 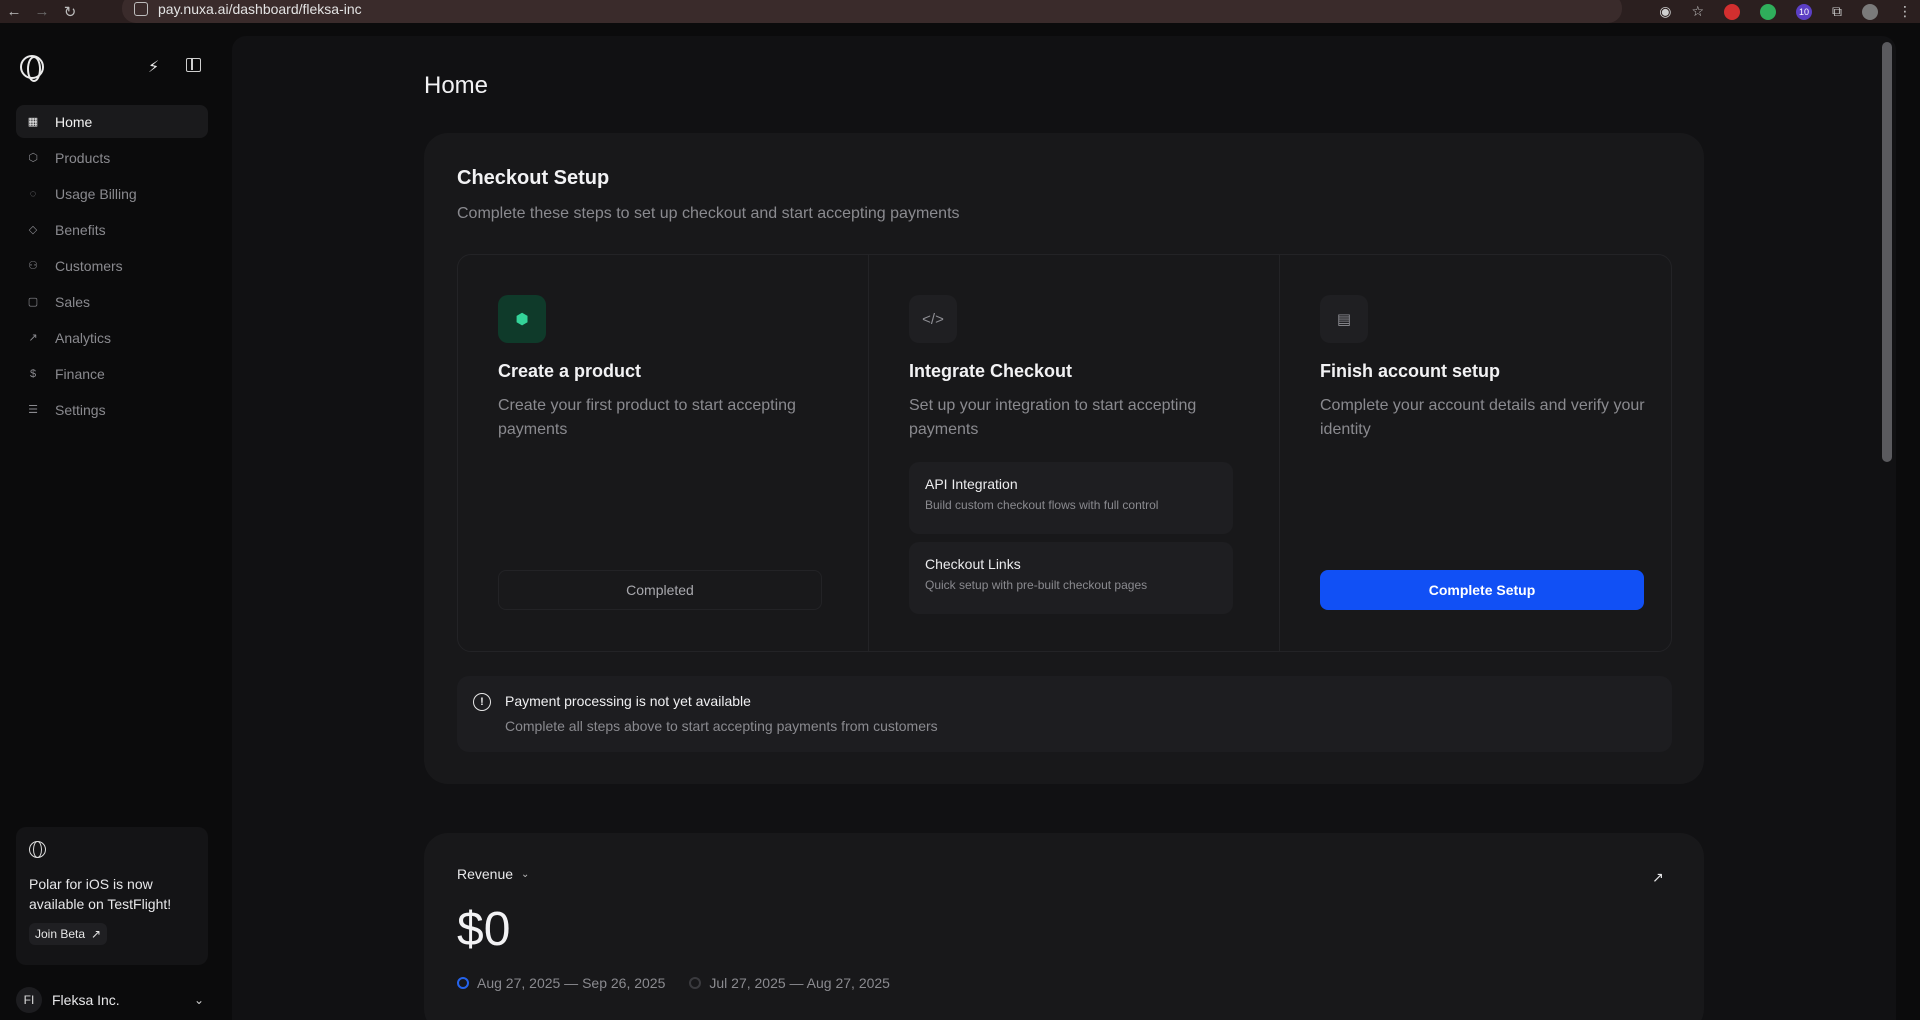 I want to click on site-info-icon, so click(x=141, y=8).